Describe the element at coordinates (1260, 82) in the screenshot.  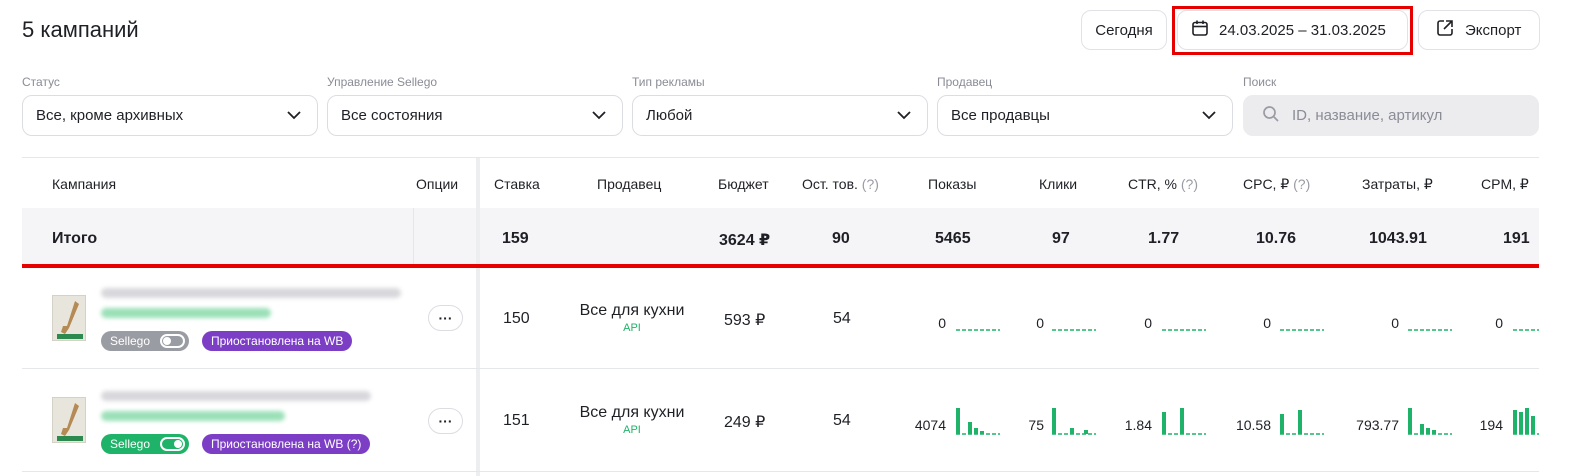
I see `search-label: Поиск` at that location.